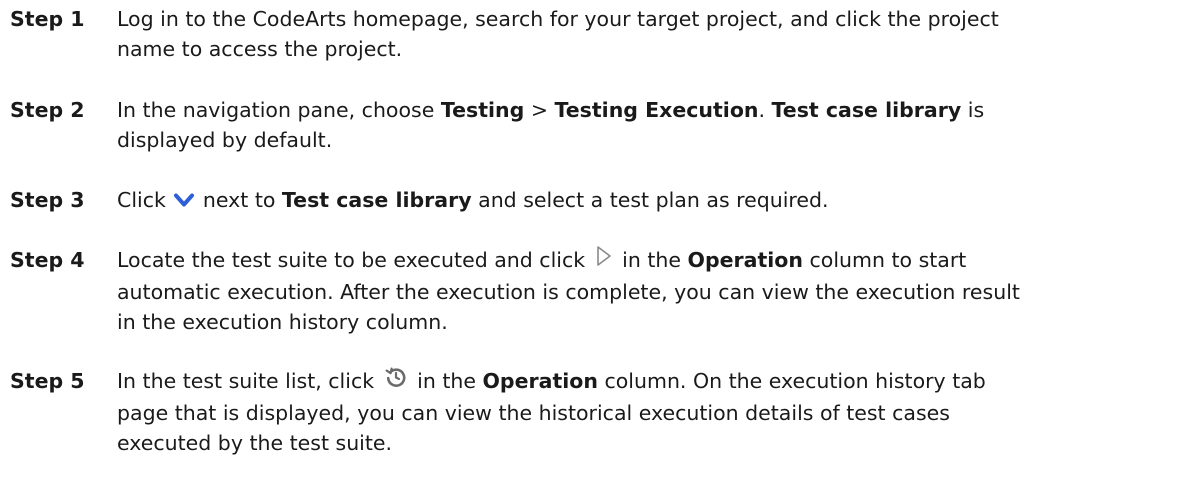  I want to click on step-5-text-part: In the test suite list, click, so click(249, 381).